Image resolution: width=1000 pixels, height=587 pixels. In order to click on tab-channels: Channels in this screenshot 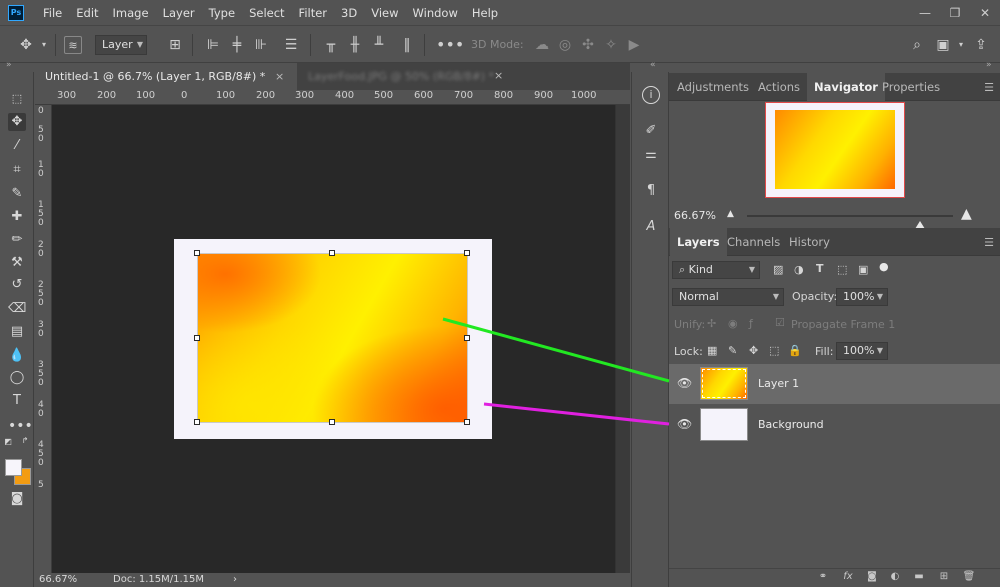, I will do `click(753, 242)`.